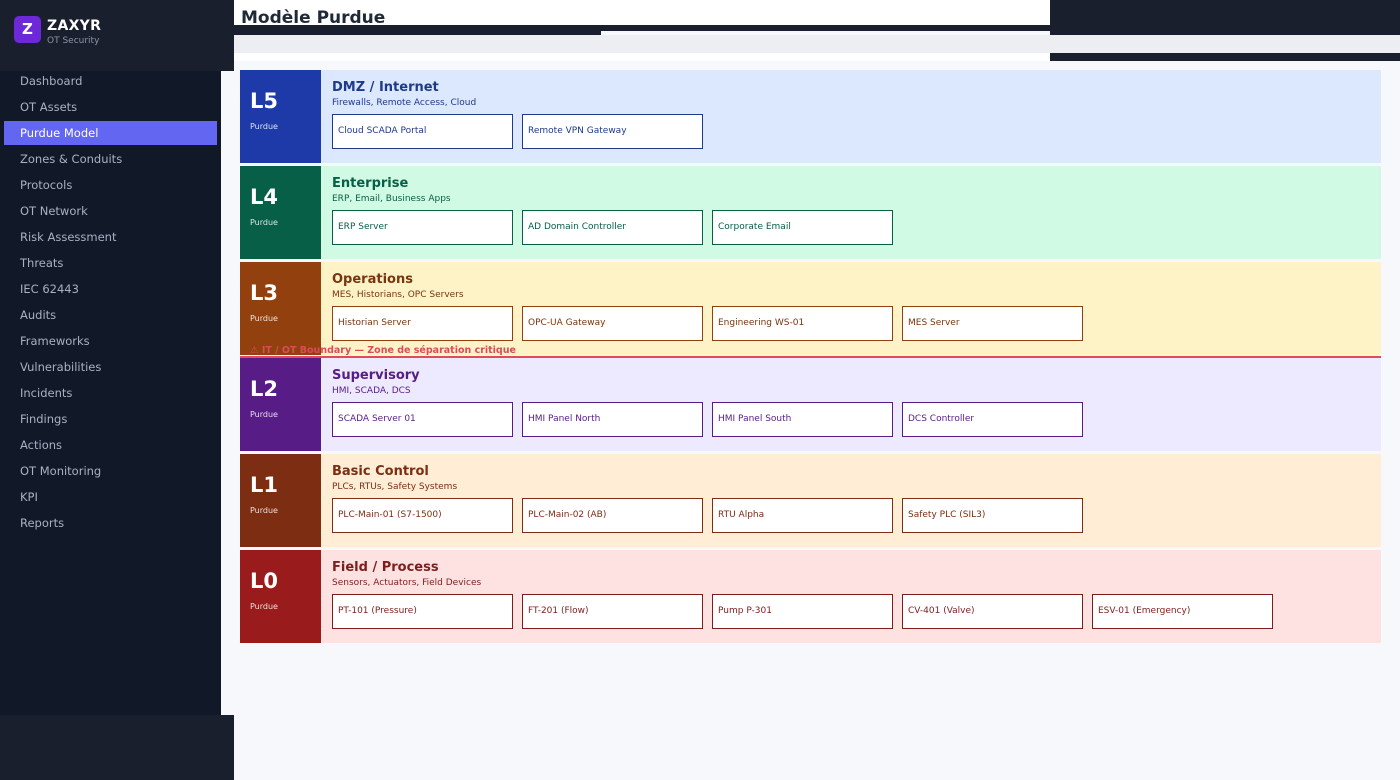 The width and height of the screenshot is (1400, 780). I want to click on sidebar-item-risk-assessment: Risk Assessment, so click(110, 237).